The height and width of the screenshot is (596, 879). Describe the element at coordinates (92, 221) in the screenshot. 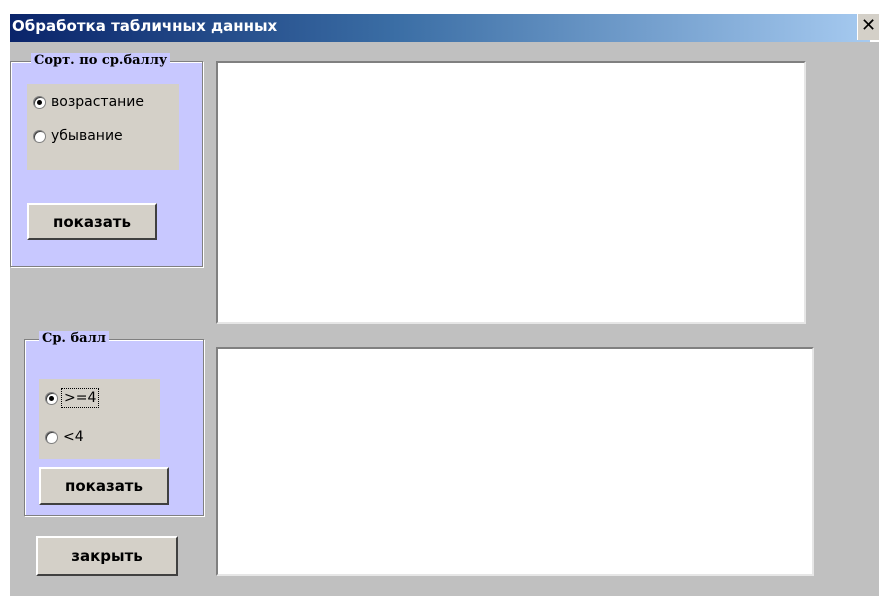

I see `sort-show-button: показать` at that location.